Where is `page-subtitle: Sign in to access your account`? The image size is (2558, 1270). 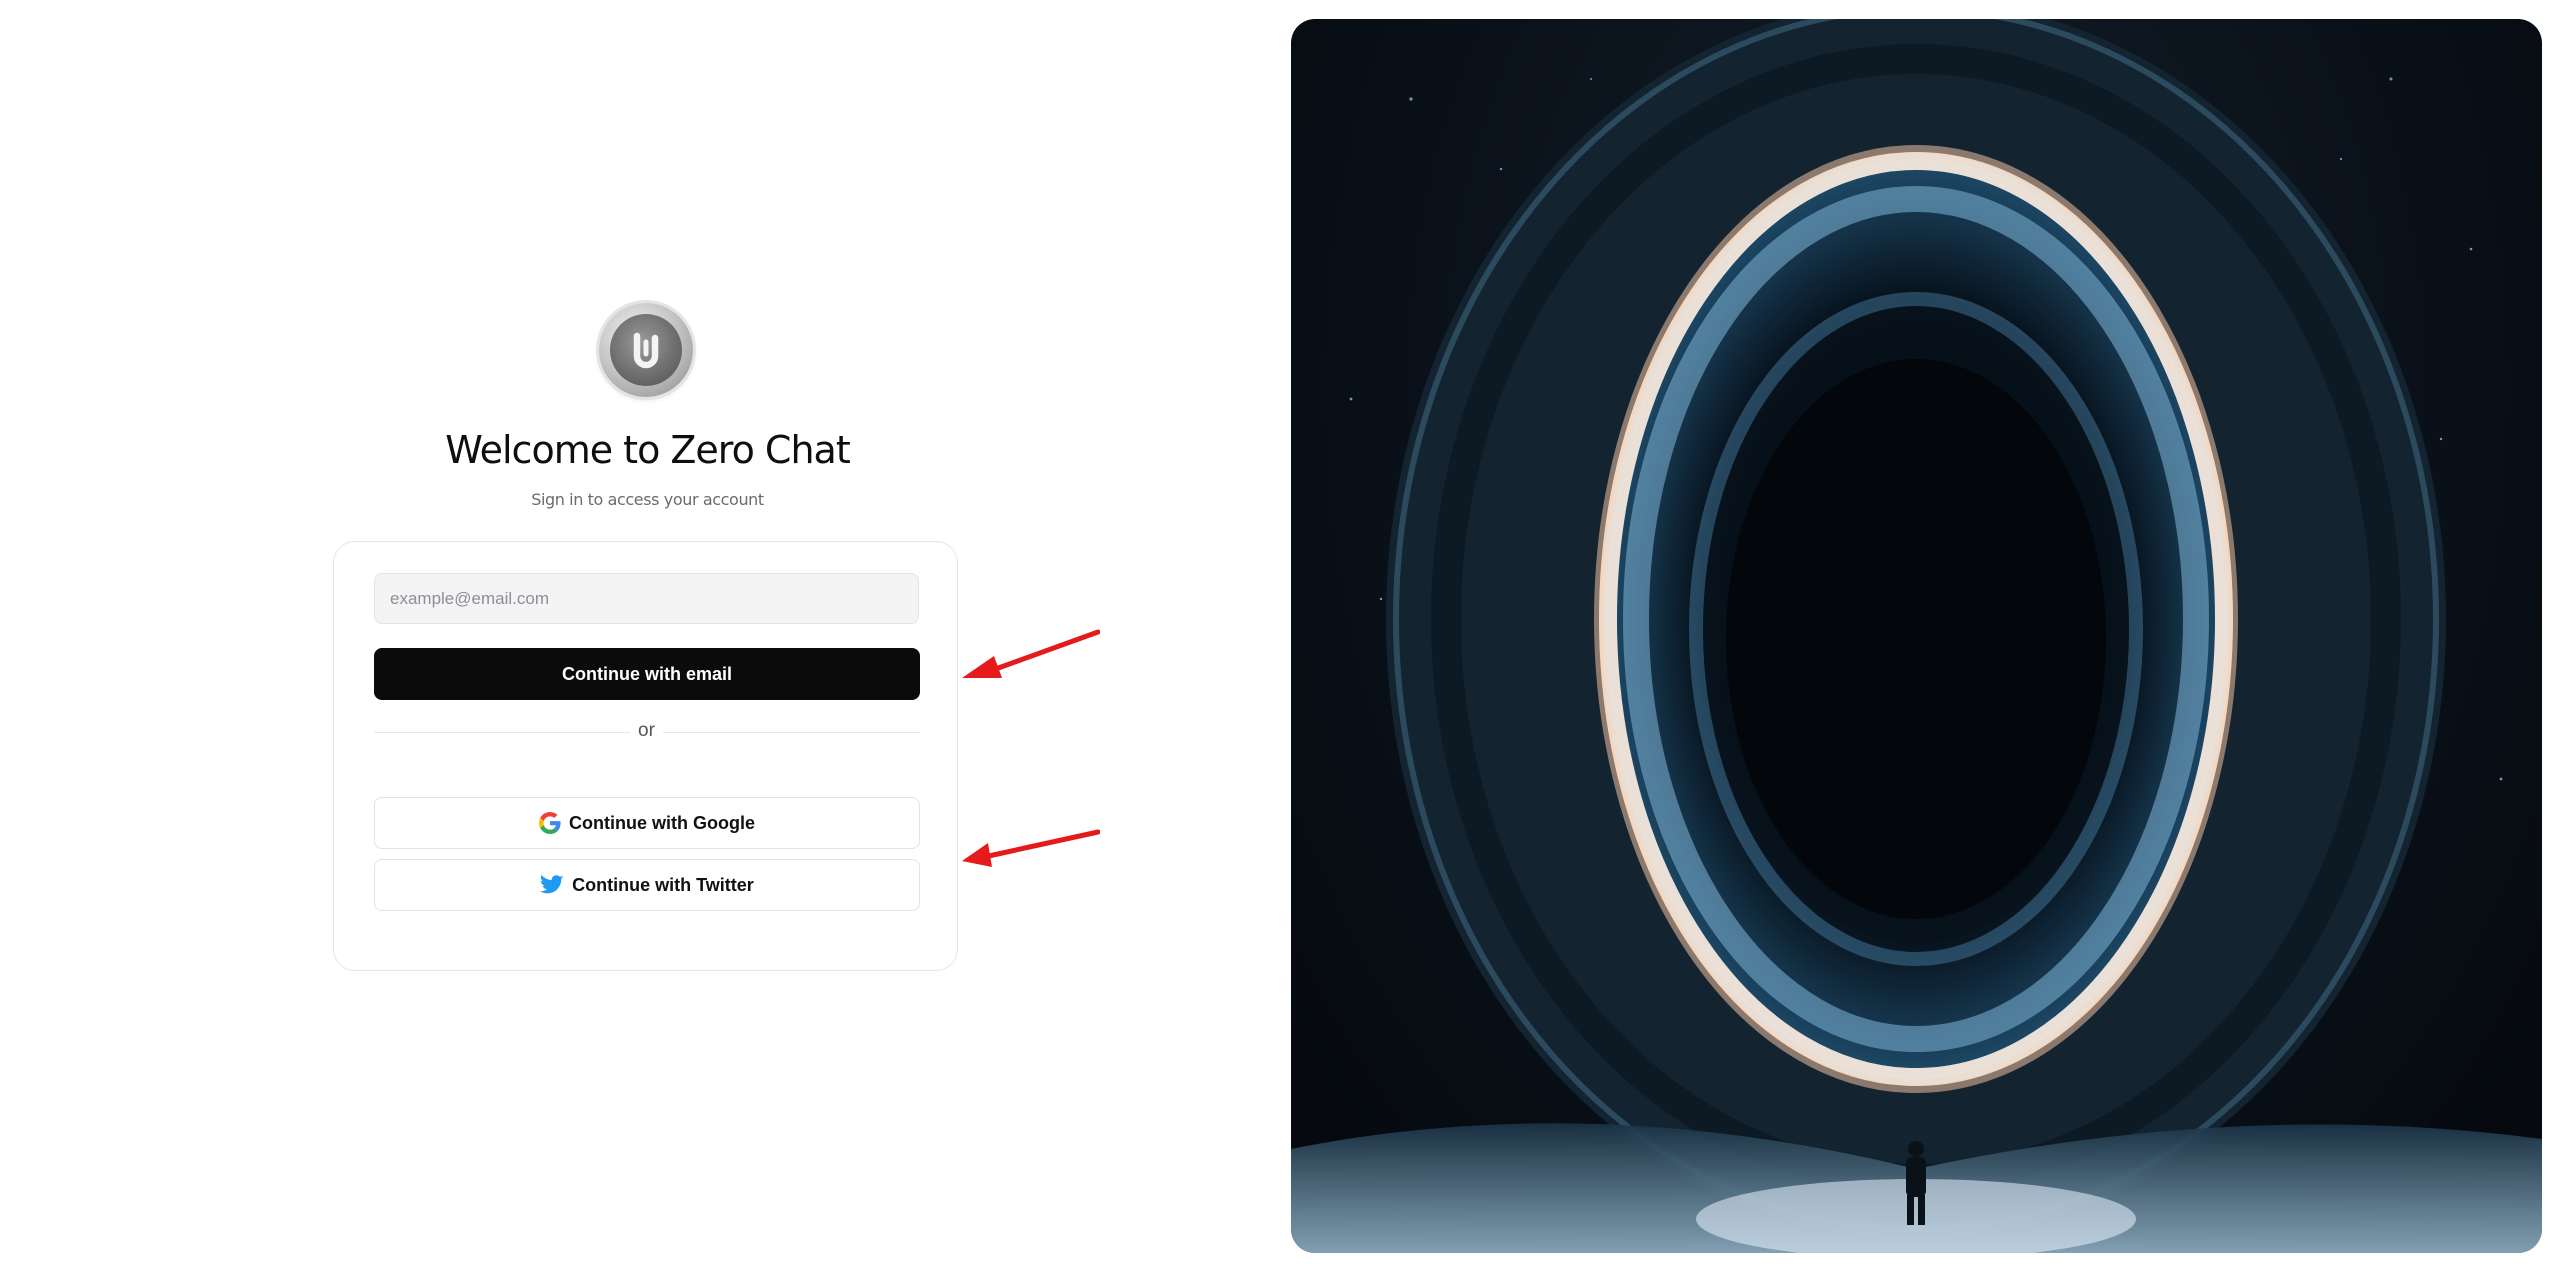
page-subtitle: Sign in to access your account is located at coordinates (647, 499).